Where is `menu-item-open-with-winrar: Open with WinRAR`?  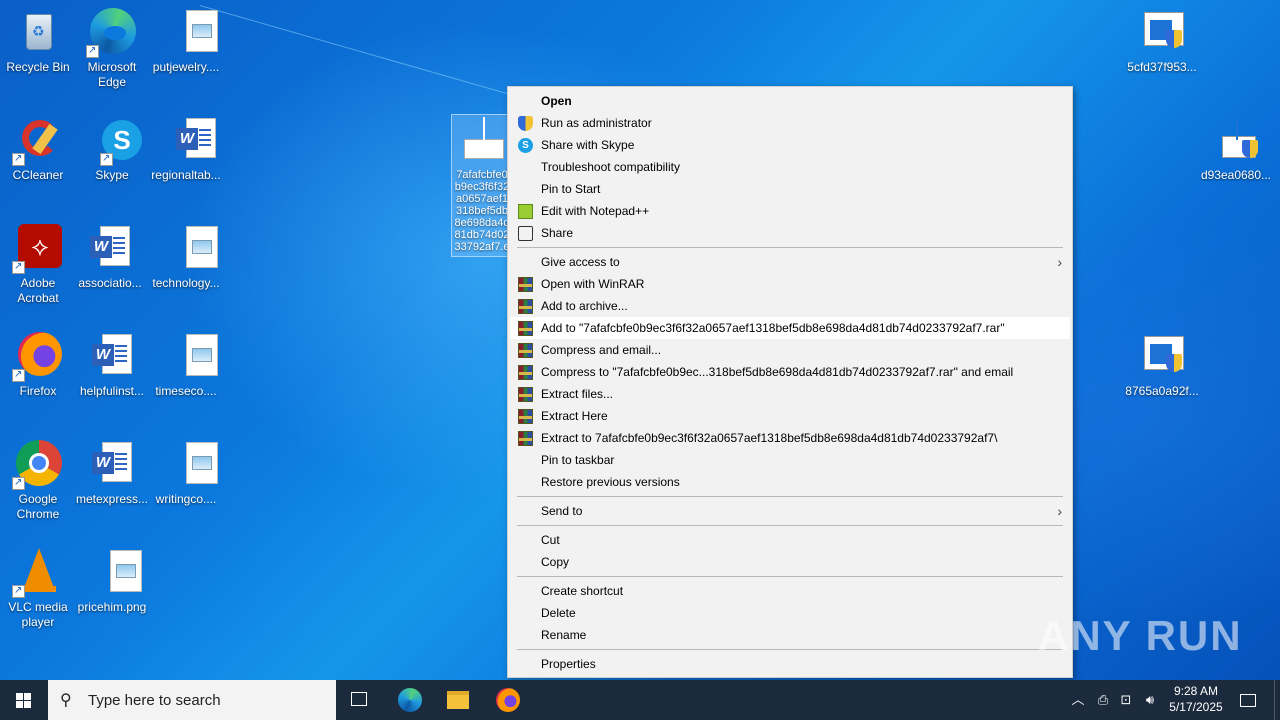 menu-item-open-with-winrar: Open with WinRAR is located at coordinates (790, 284).